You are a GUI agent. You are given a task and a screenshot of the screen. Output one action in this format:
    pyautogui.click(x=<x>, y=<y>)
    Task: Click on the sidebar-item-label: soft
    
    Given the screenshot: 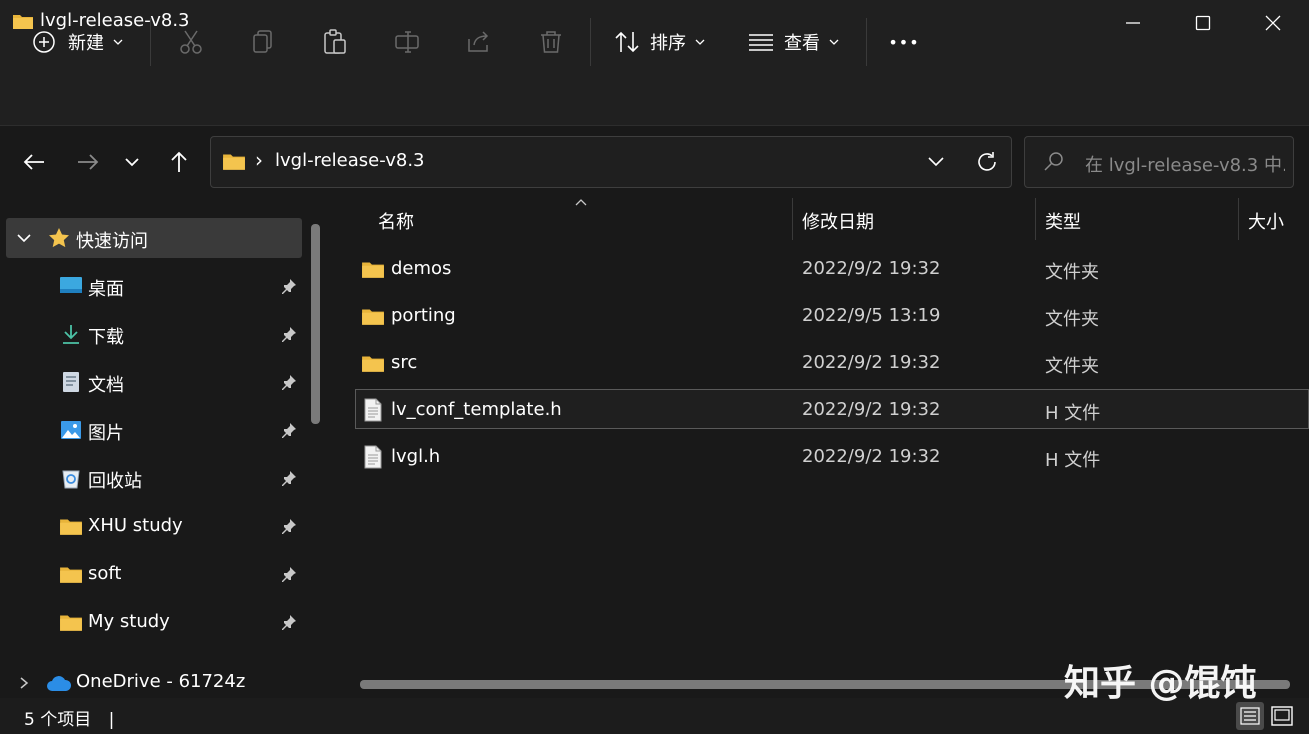 What is the action you would take?
    pyautogui.click(x=105, y=573)
    